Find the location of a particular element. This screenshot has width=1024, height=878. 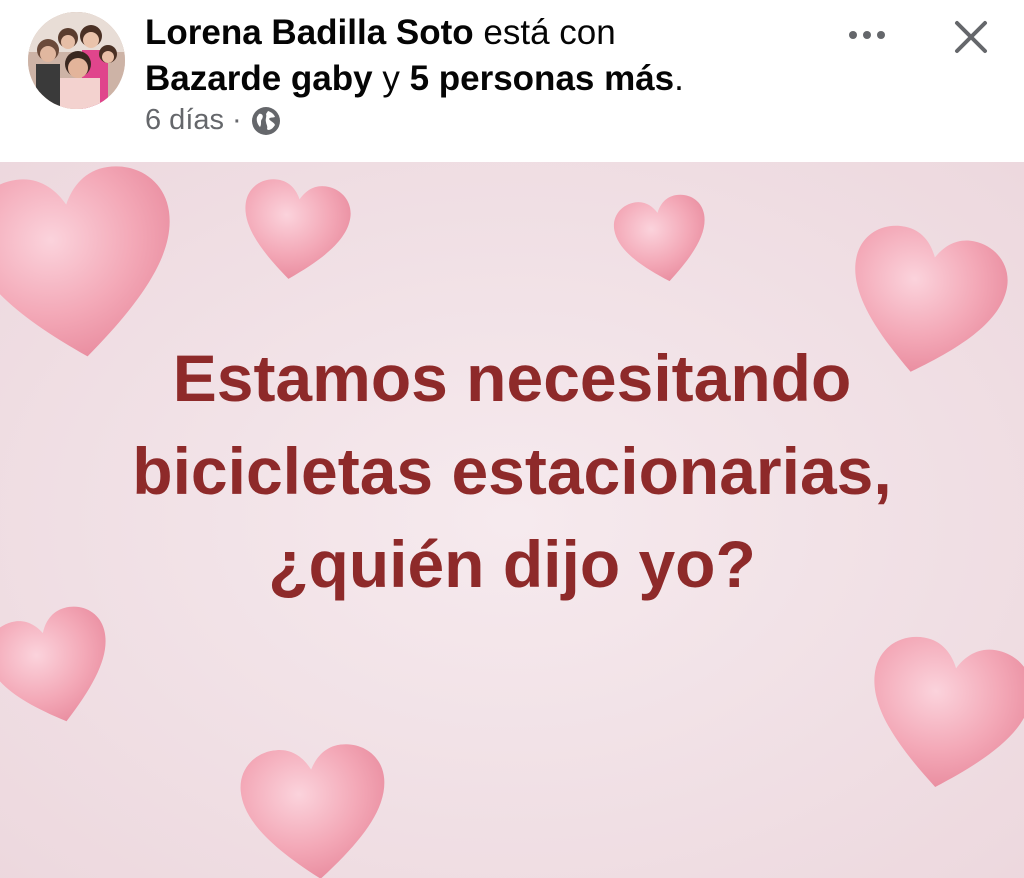

avatar is located at coordinates (76, 60).